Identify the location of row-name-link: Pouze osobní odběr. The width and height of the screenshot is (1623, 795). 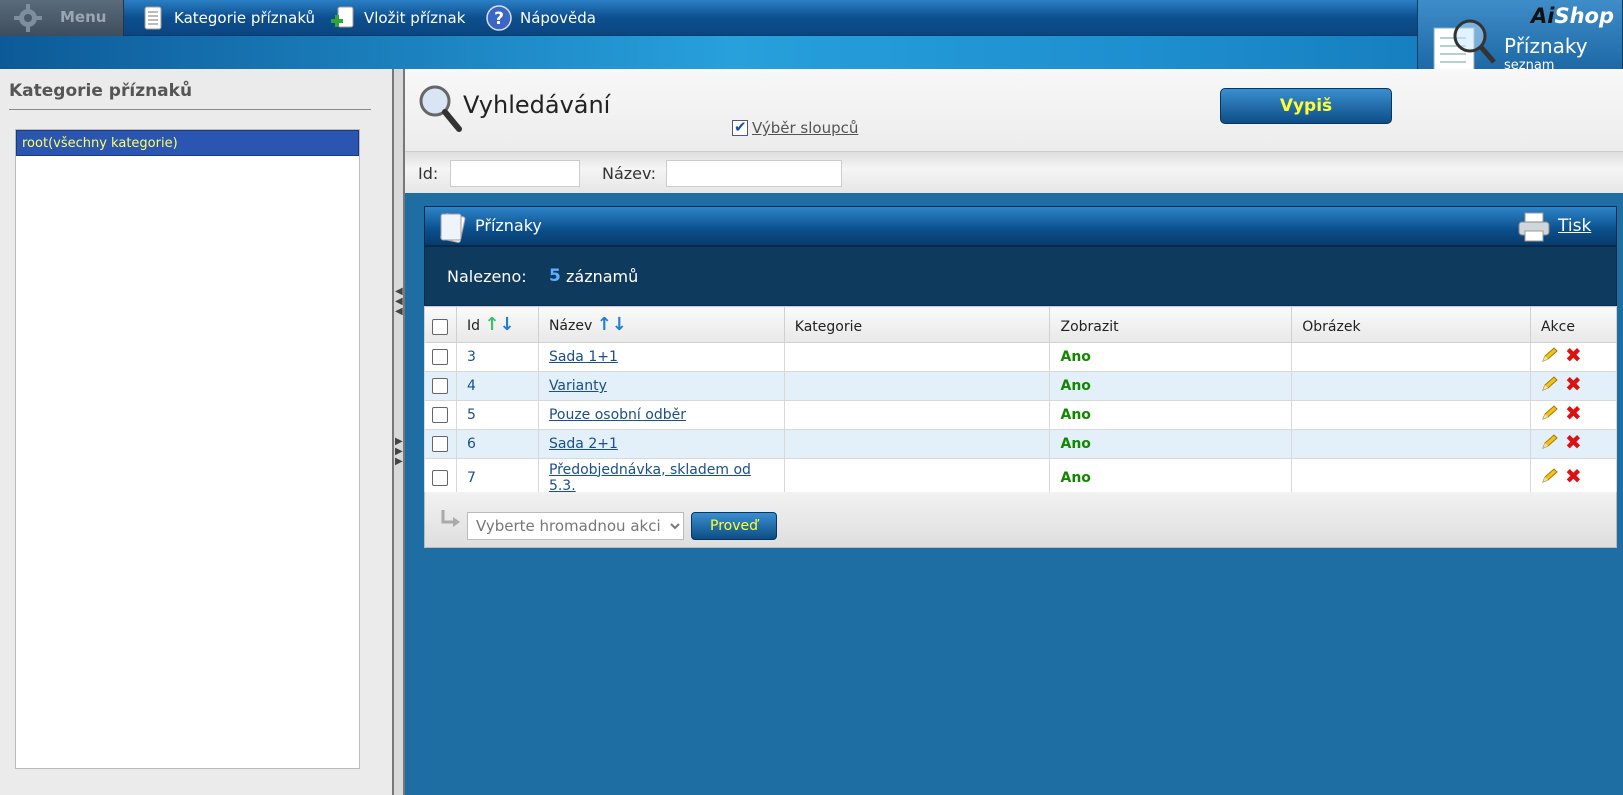
(617, 415).